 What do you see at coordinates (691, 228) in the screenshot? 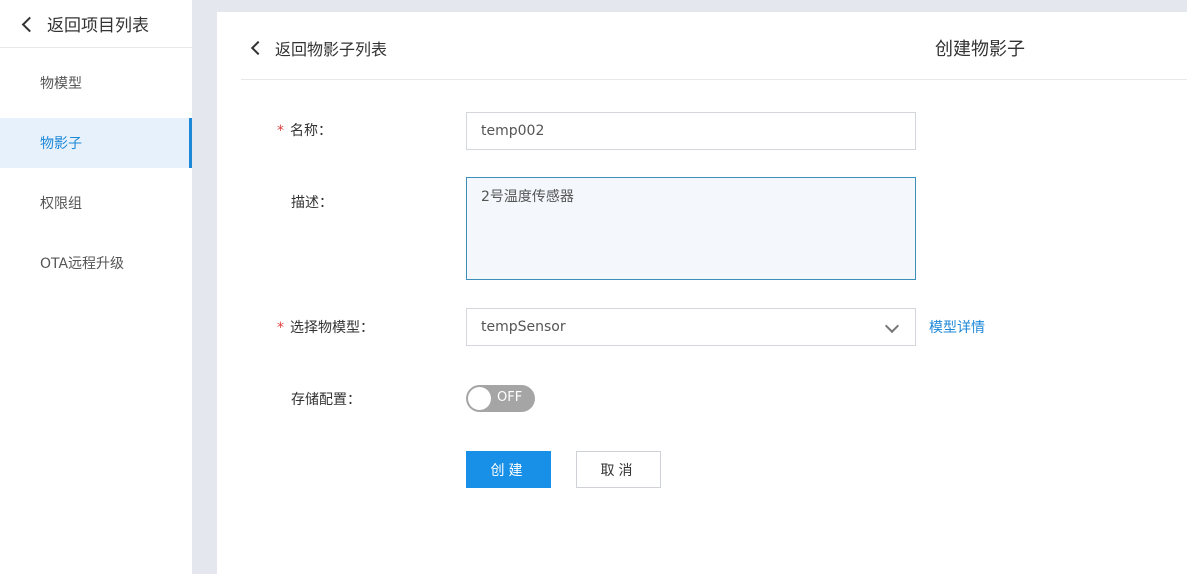
I see `description-textarea: 2号温度传感器` at bounding box center [691, 228].